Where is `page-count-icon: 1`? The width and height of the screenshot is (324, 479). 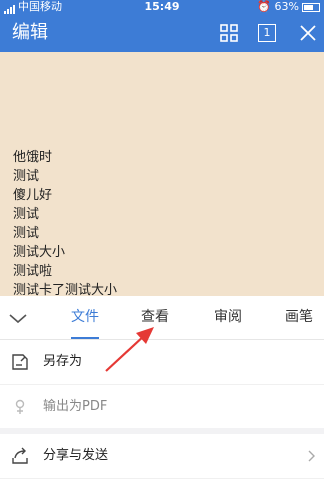
page-count-icon: 1 is located at coordinates (267, 33).